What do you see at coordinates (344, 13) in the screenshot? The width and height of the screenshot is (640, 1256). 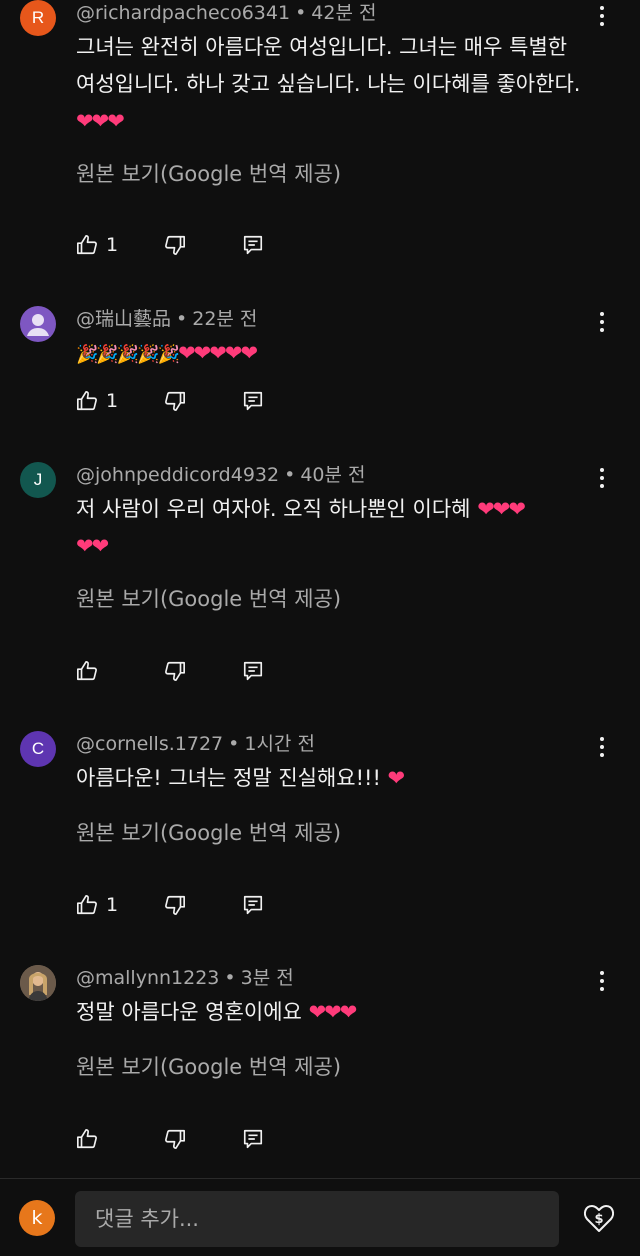 I see `comment-time: 42분 전` at bounding box center [344, 13].